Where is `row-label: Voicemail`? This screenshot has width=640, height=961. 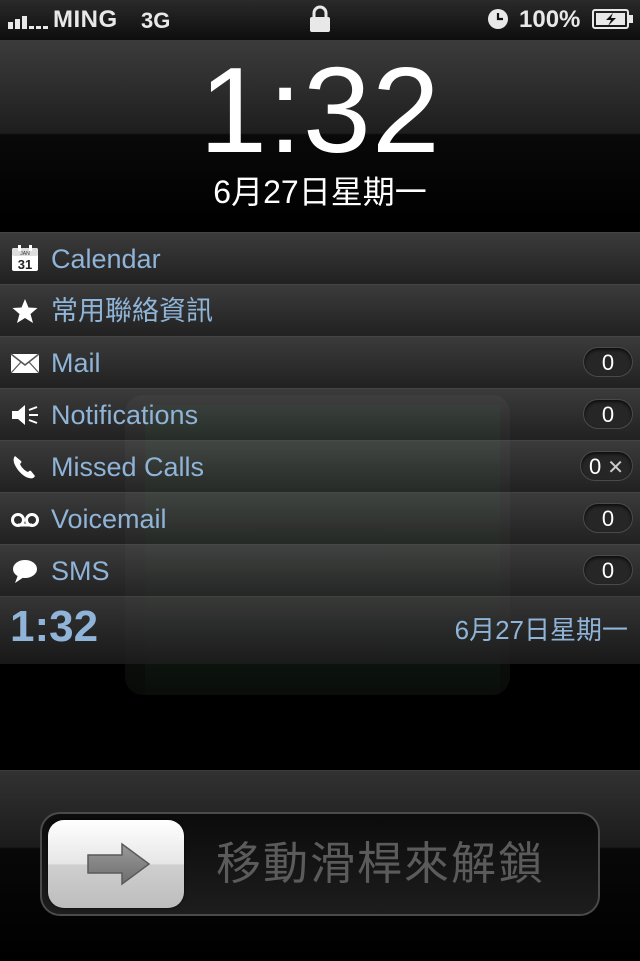
row-label: Voicemail is located at coordinates (109, 519).